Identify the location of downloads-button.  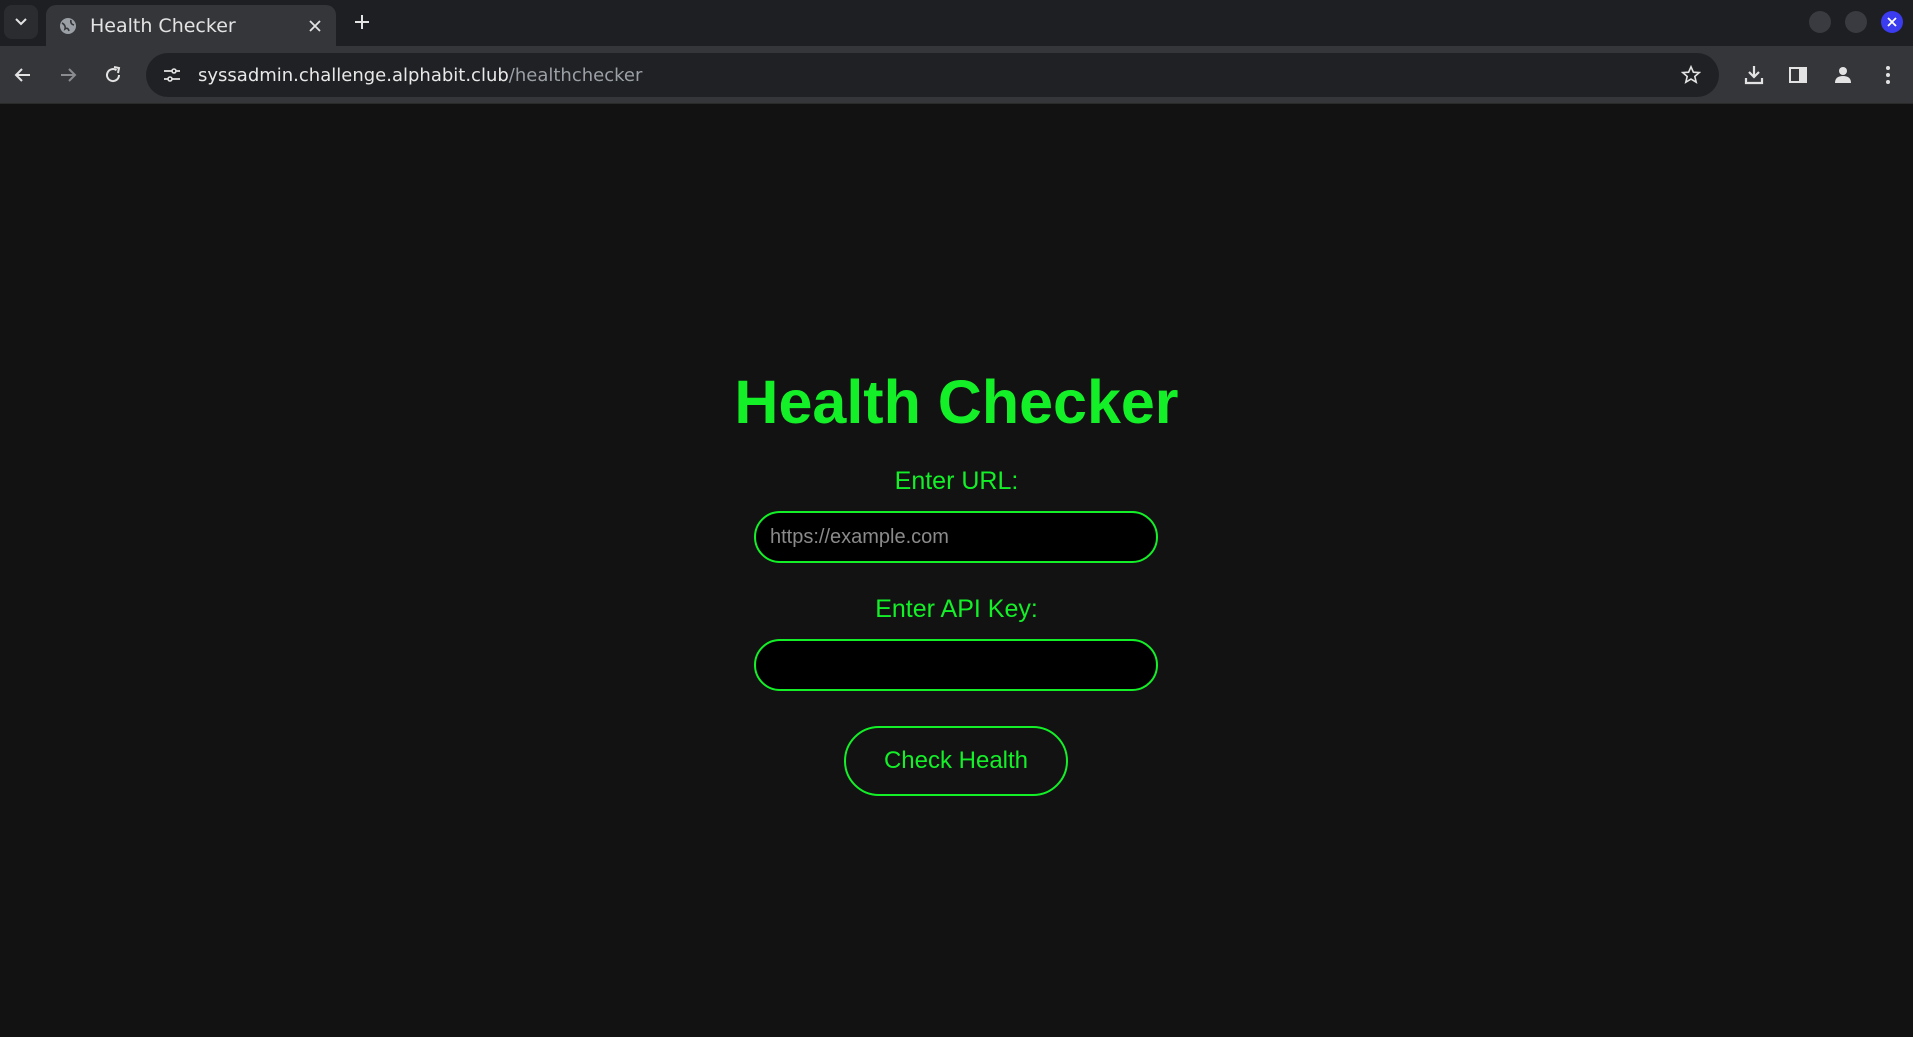
(1754, 75).